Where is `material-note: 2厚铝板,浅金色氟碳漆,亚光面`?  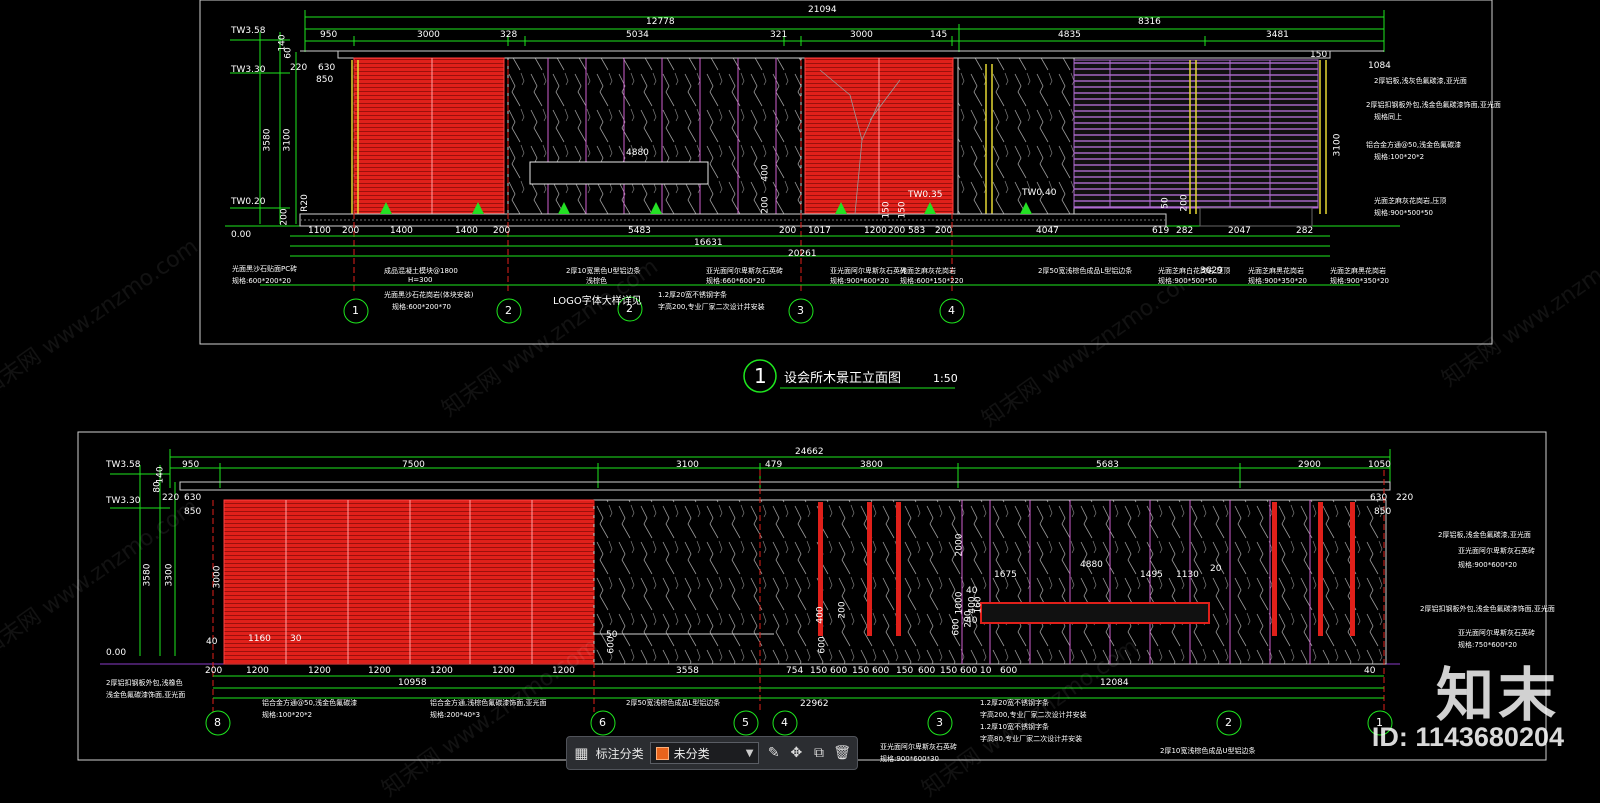 material-note: 2厚铝板,浅金色氟碳漆,亚光面 is located at coordinates (1484, 535).